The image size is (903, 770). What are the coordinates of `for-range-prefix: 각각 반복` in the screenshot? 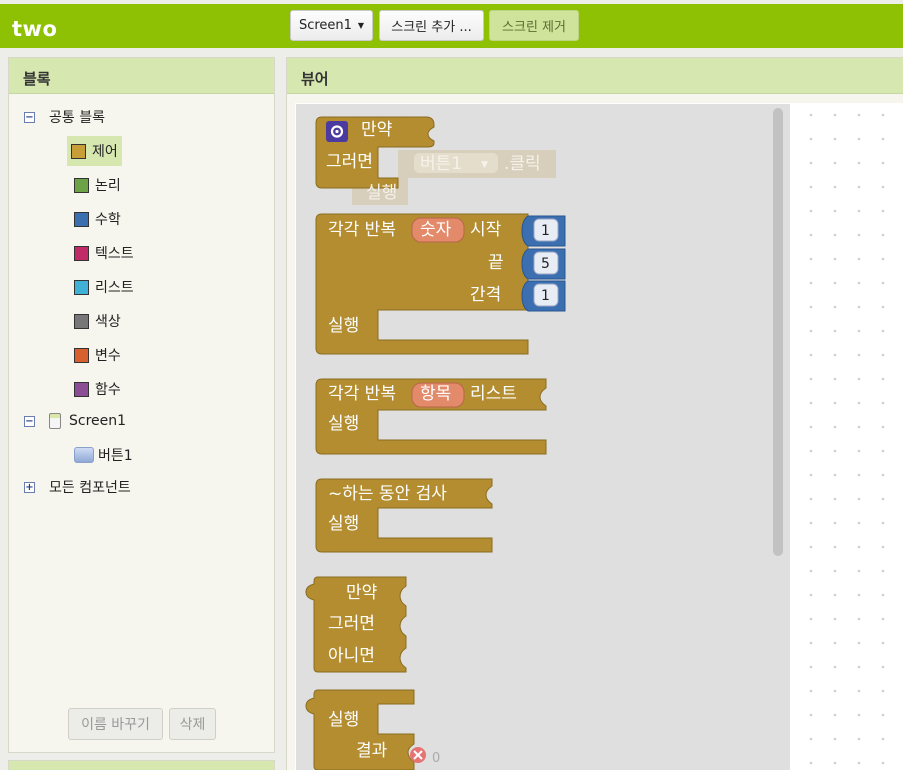 It's located at (362, 230).